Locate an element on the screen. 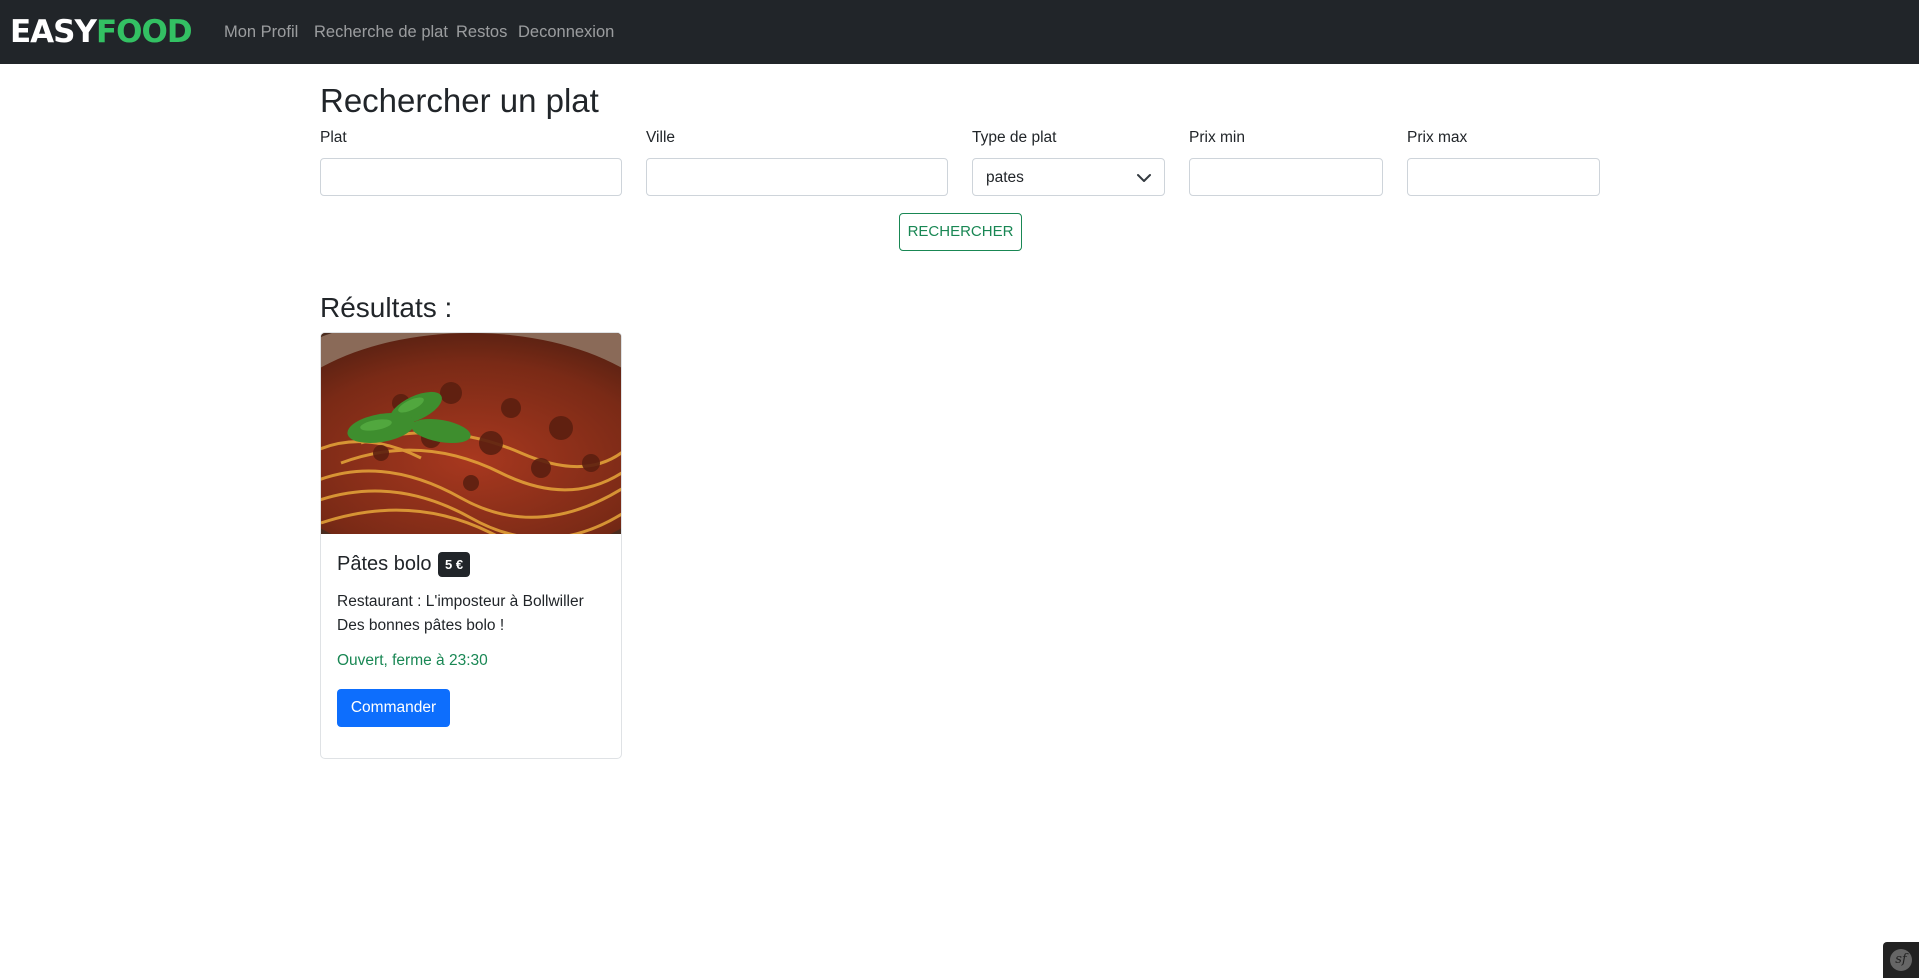  restaurant-name: Restaurant : L'imposteur à Bollwiller is located at coordinates (460, 601).